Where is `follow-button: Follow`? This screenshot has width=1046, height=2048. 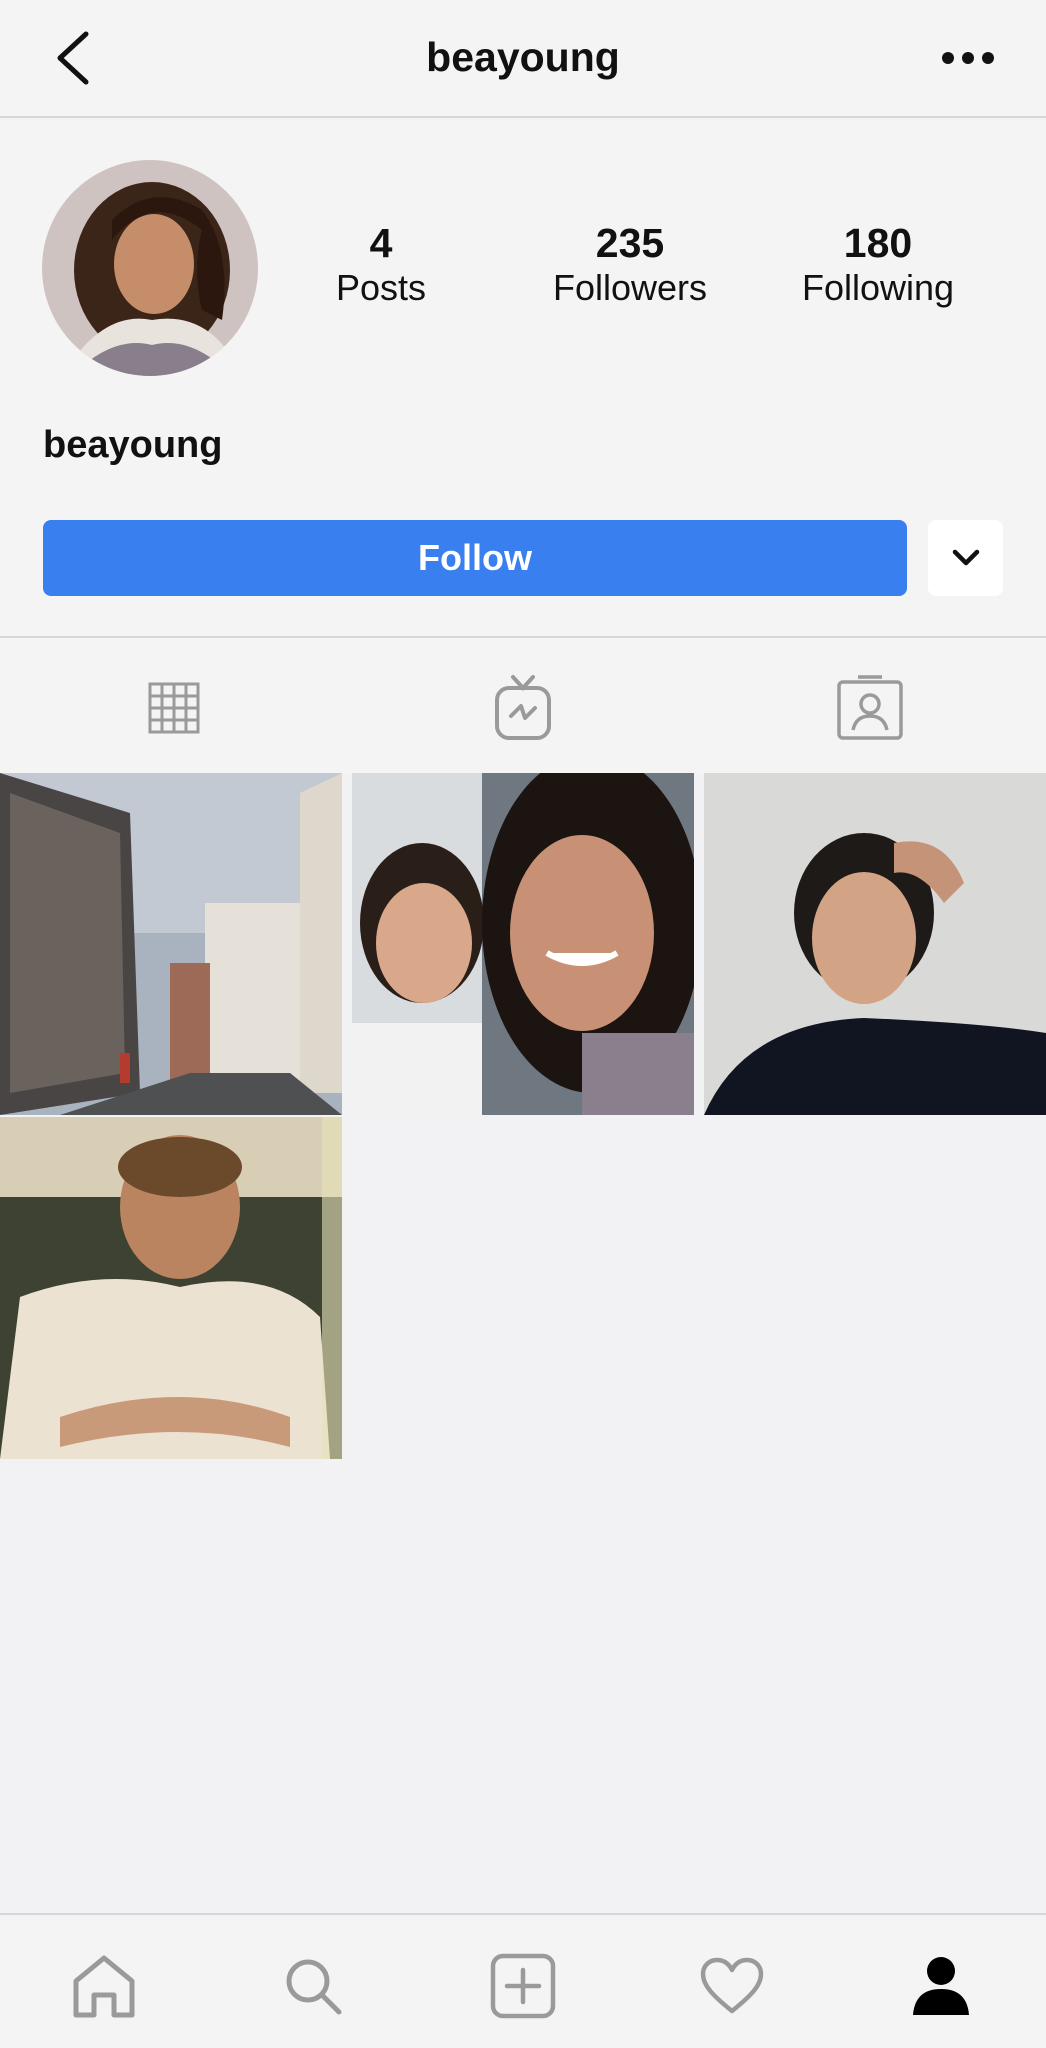
follow-button: Follow is located at coordinates (475, 558).